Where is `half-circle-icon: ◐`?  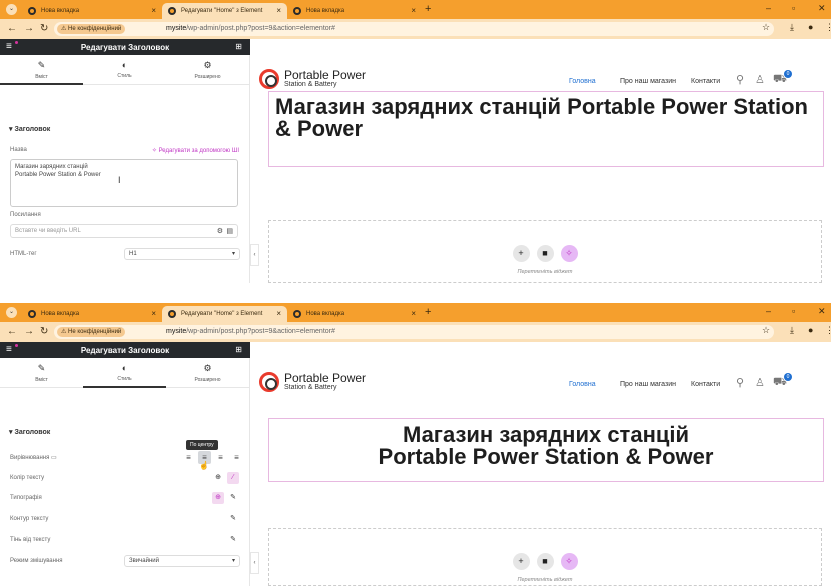 half-circle-icon: ◐ is located at coordinates (124, 65).